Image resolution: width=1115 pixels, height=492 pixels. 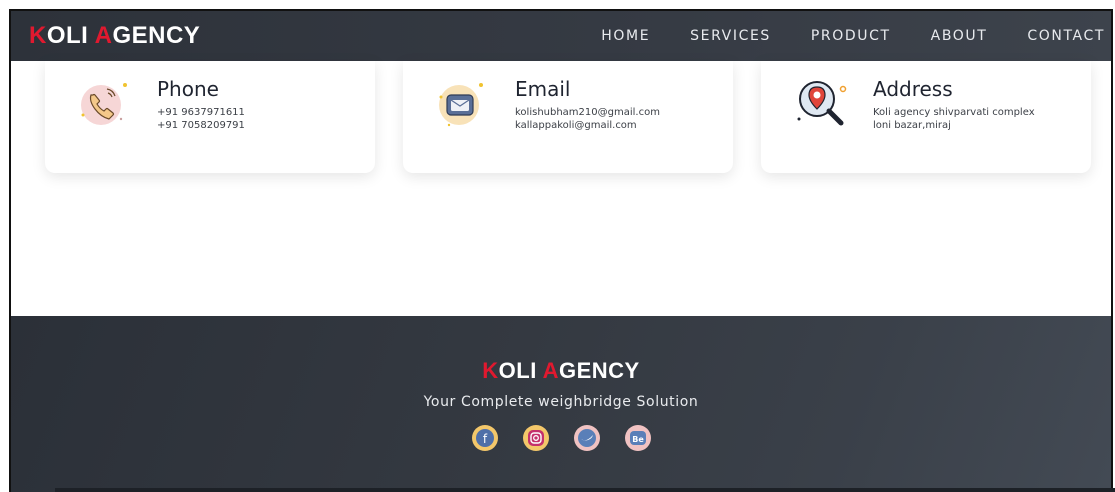 What do you see at coordinates (188, 89) in the screenshot?
I see `phone-title: Phone` at bounding box center [188, 89].